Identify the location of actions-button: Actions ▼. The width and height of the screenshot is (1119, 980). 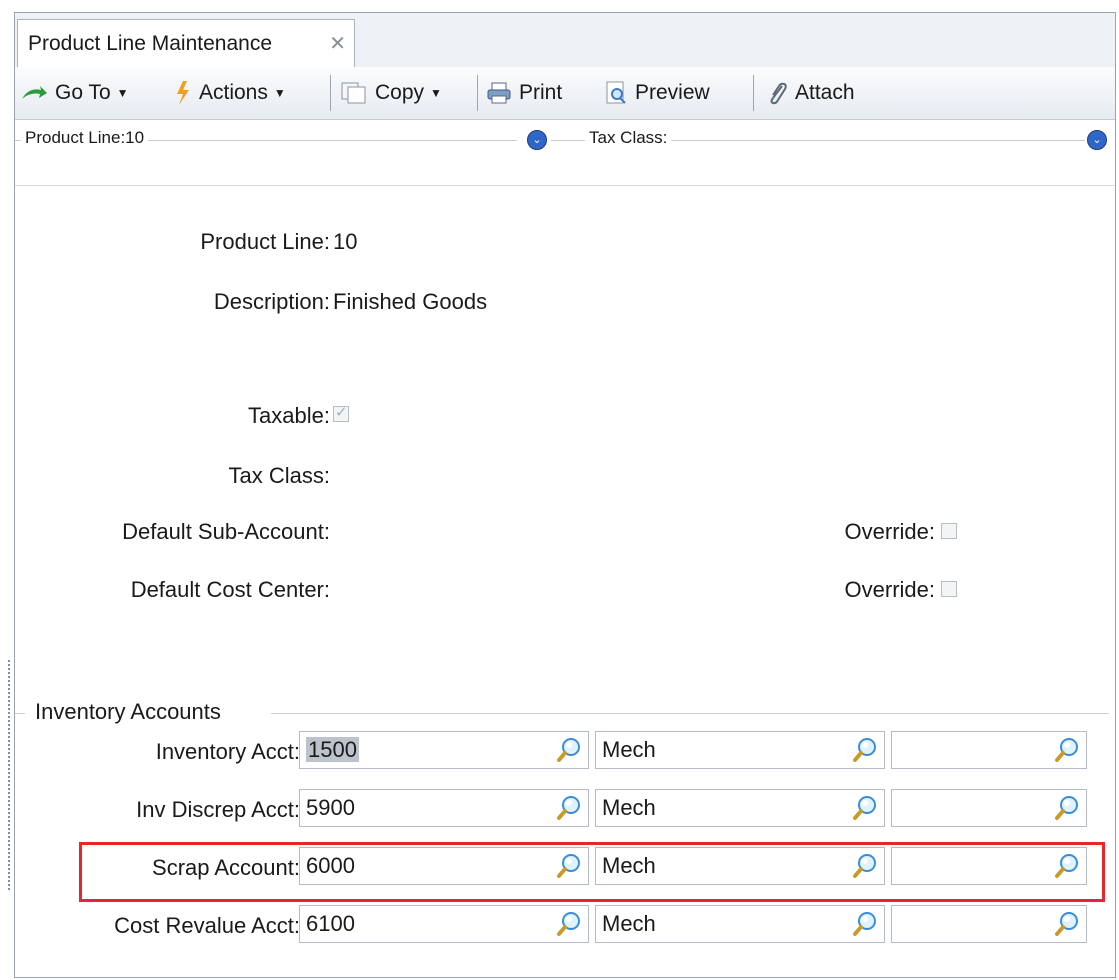
(230, 93).